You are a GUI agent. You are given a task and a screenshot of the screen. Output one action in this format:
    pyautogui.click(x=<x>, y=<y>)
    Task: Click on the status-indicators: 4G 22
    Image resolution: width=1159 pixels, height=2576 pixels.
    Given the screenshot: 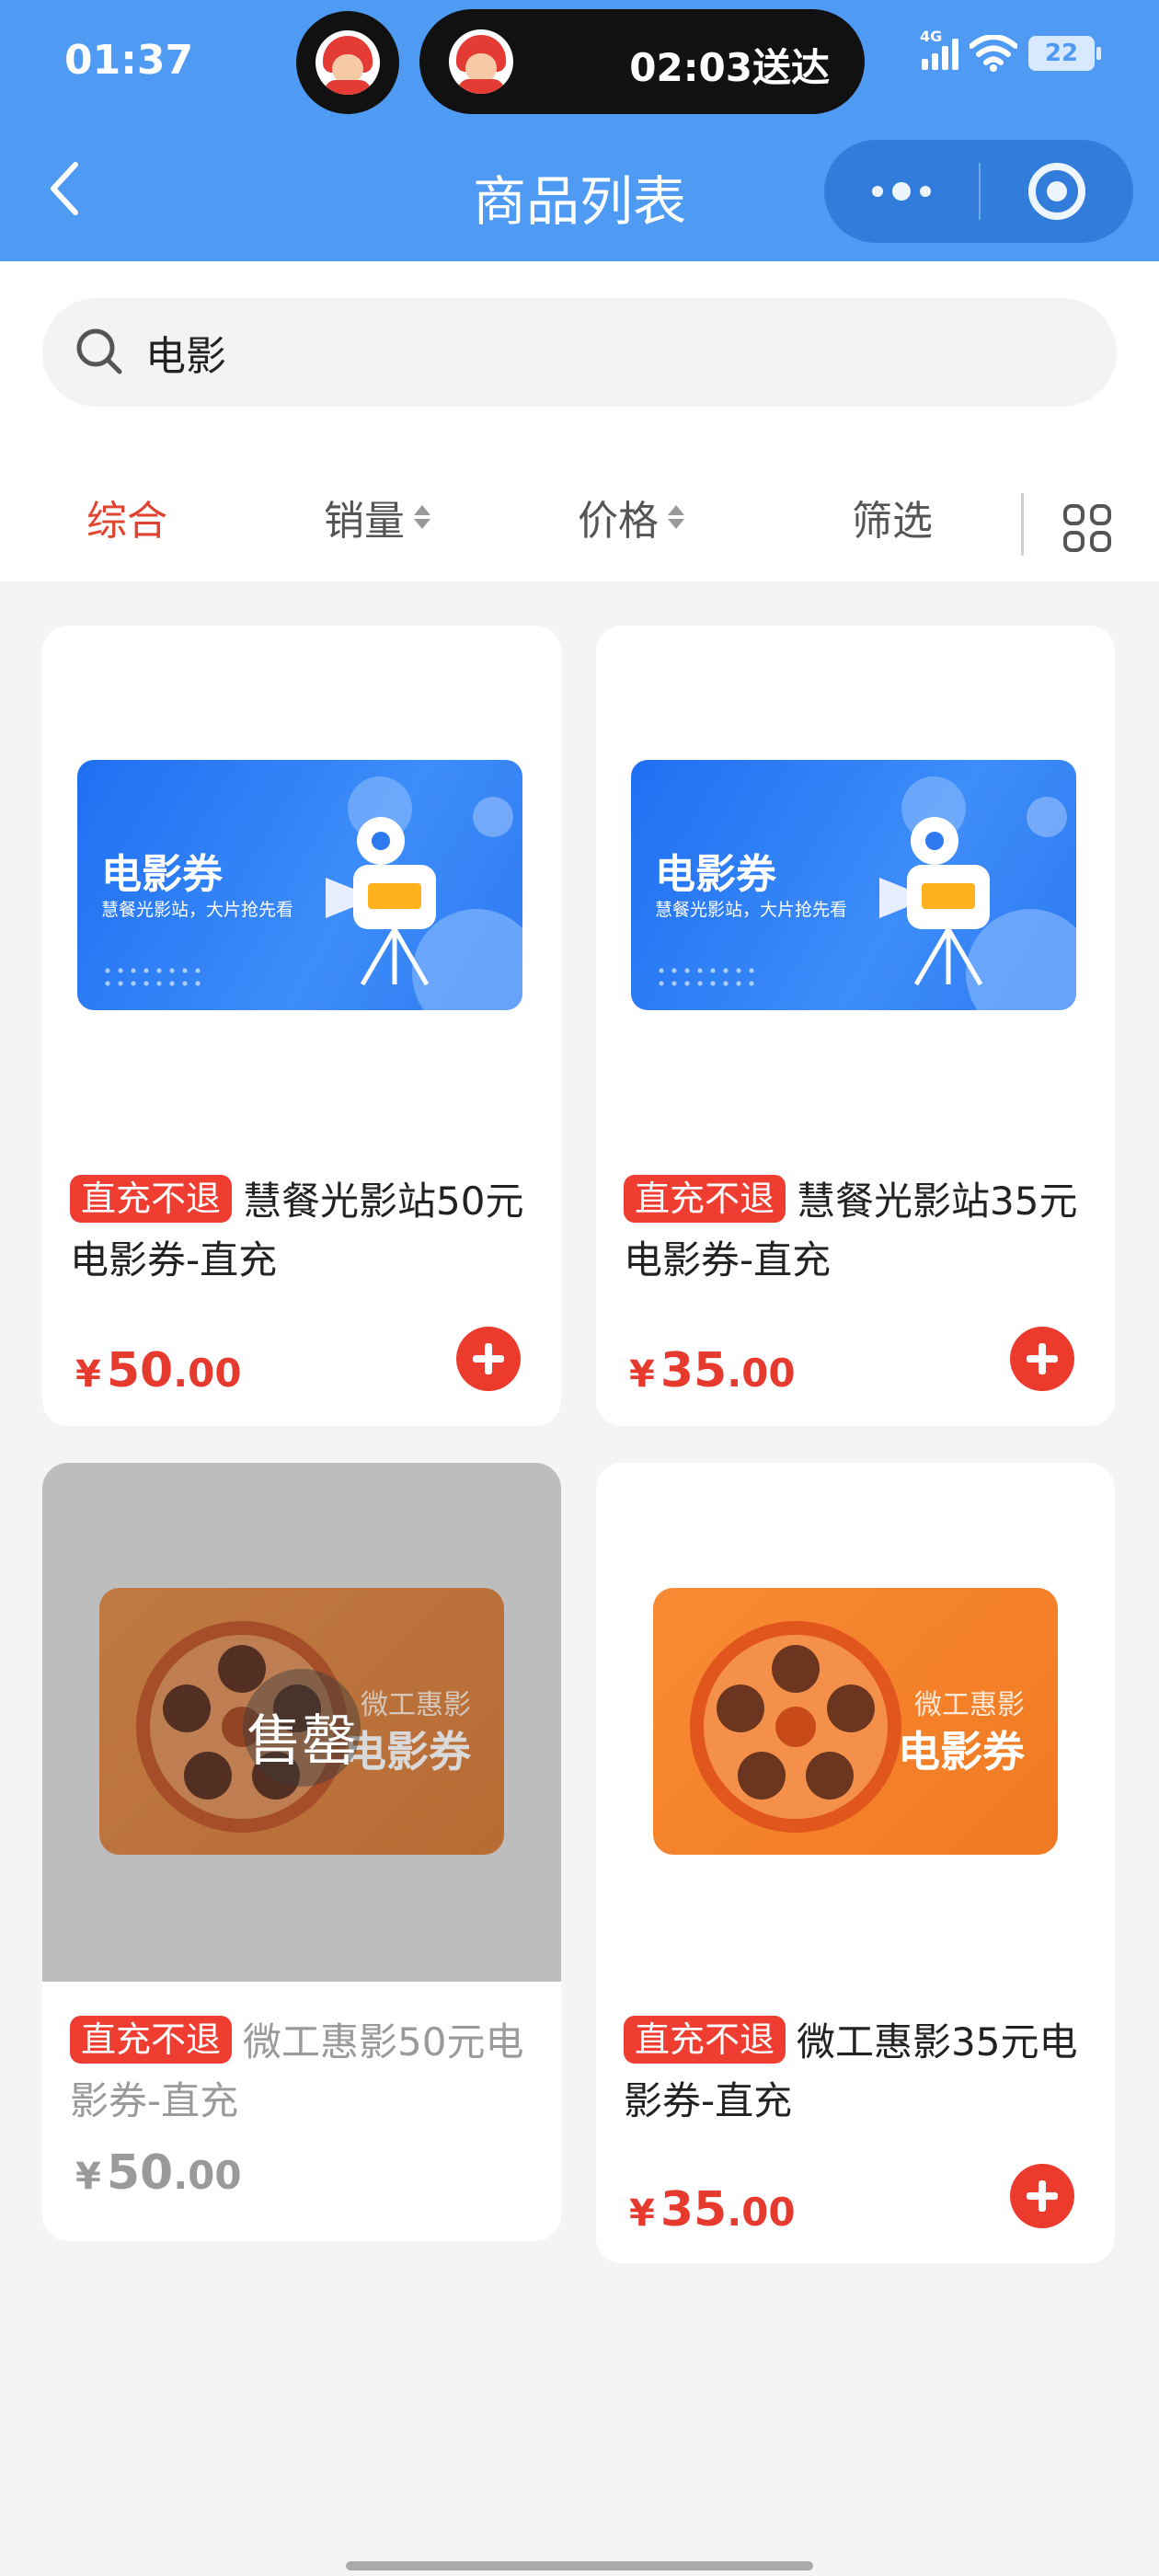 What is the action you would take?
    pyautogui.click(x=1010, y=50)
    